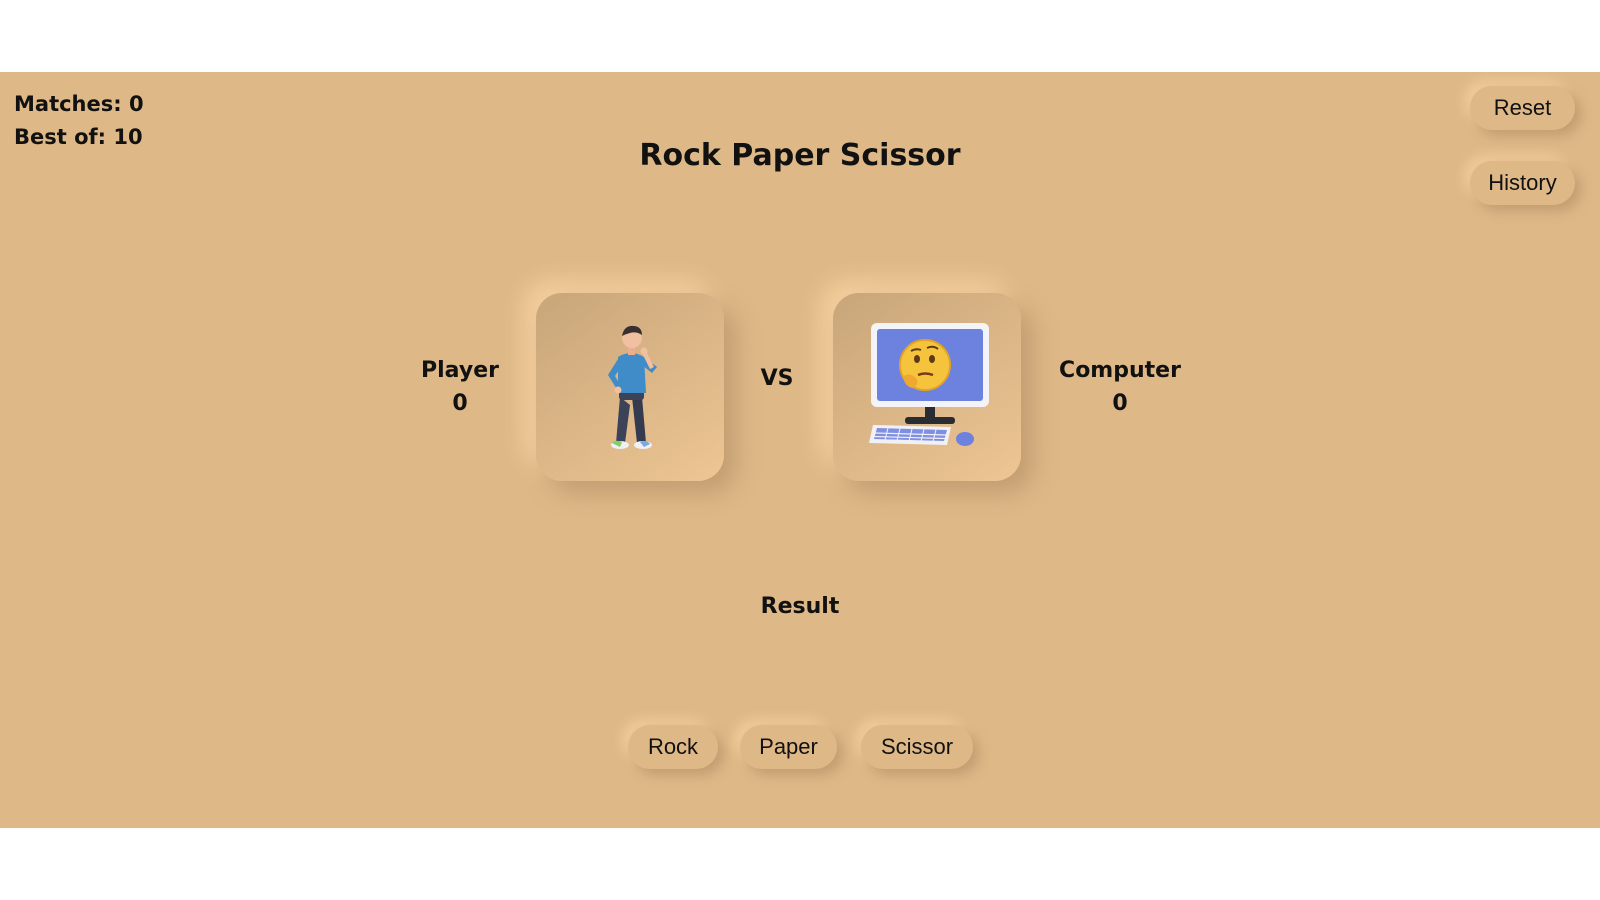 The height and width of the screenshot is (900, 1600). I want to click on paper-button: Paper, so click(788, 747).